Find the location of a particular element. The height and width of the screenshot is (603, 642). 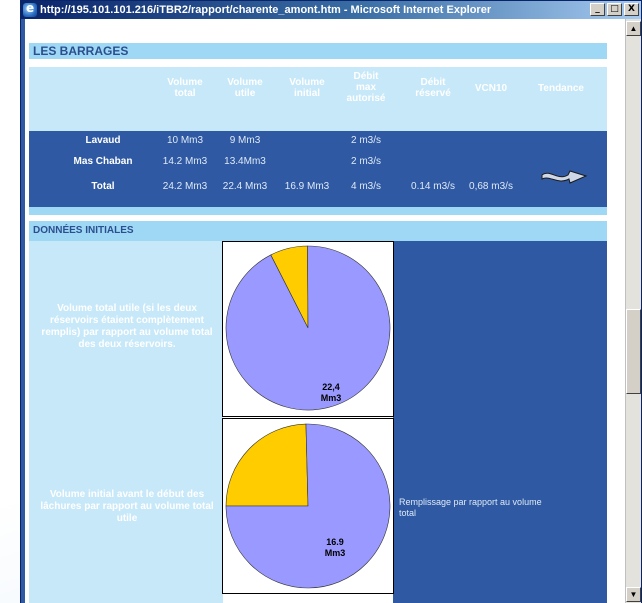

ie-logo-icon is located at coordinates (30, 9).